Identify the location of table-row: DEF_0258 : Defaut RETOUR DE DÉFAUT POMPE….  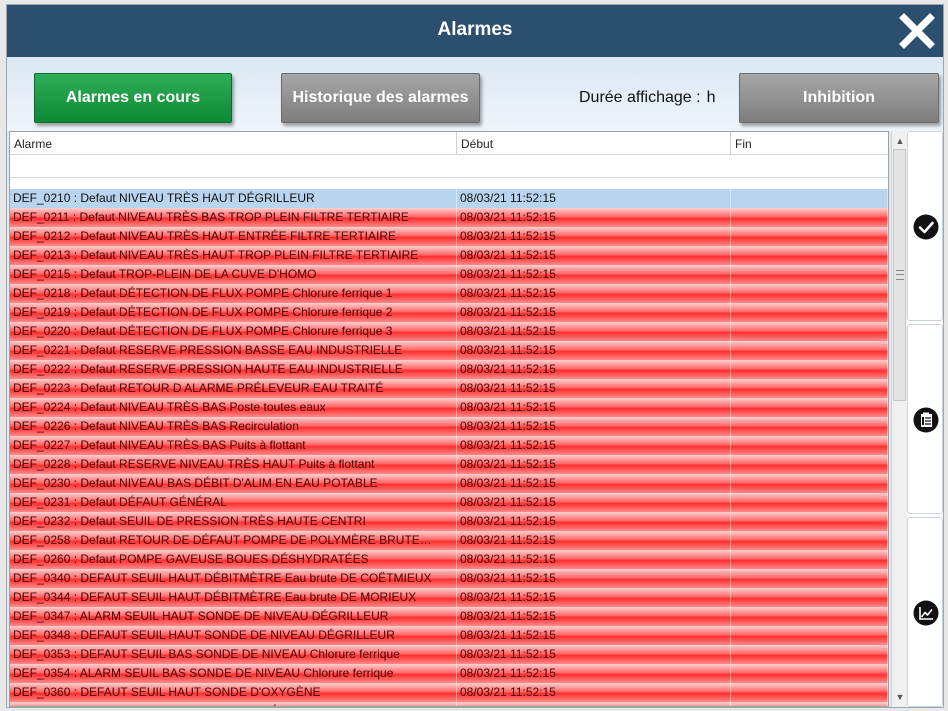
(449, 540).